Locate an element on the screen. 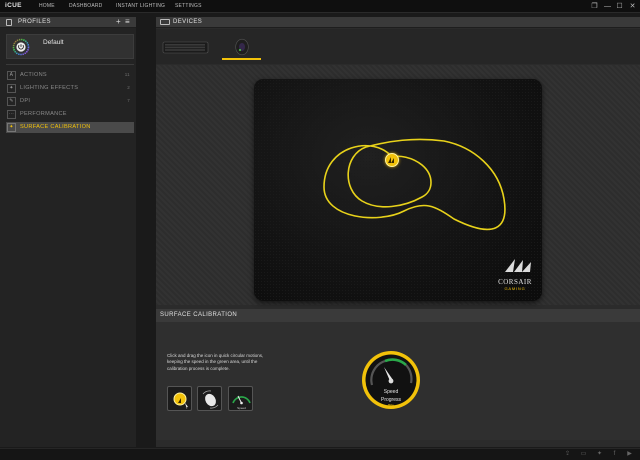 This screenshot has width=640, height=460. nav-dashboard: DASHBOARD is located at coordinates (85, 6).